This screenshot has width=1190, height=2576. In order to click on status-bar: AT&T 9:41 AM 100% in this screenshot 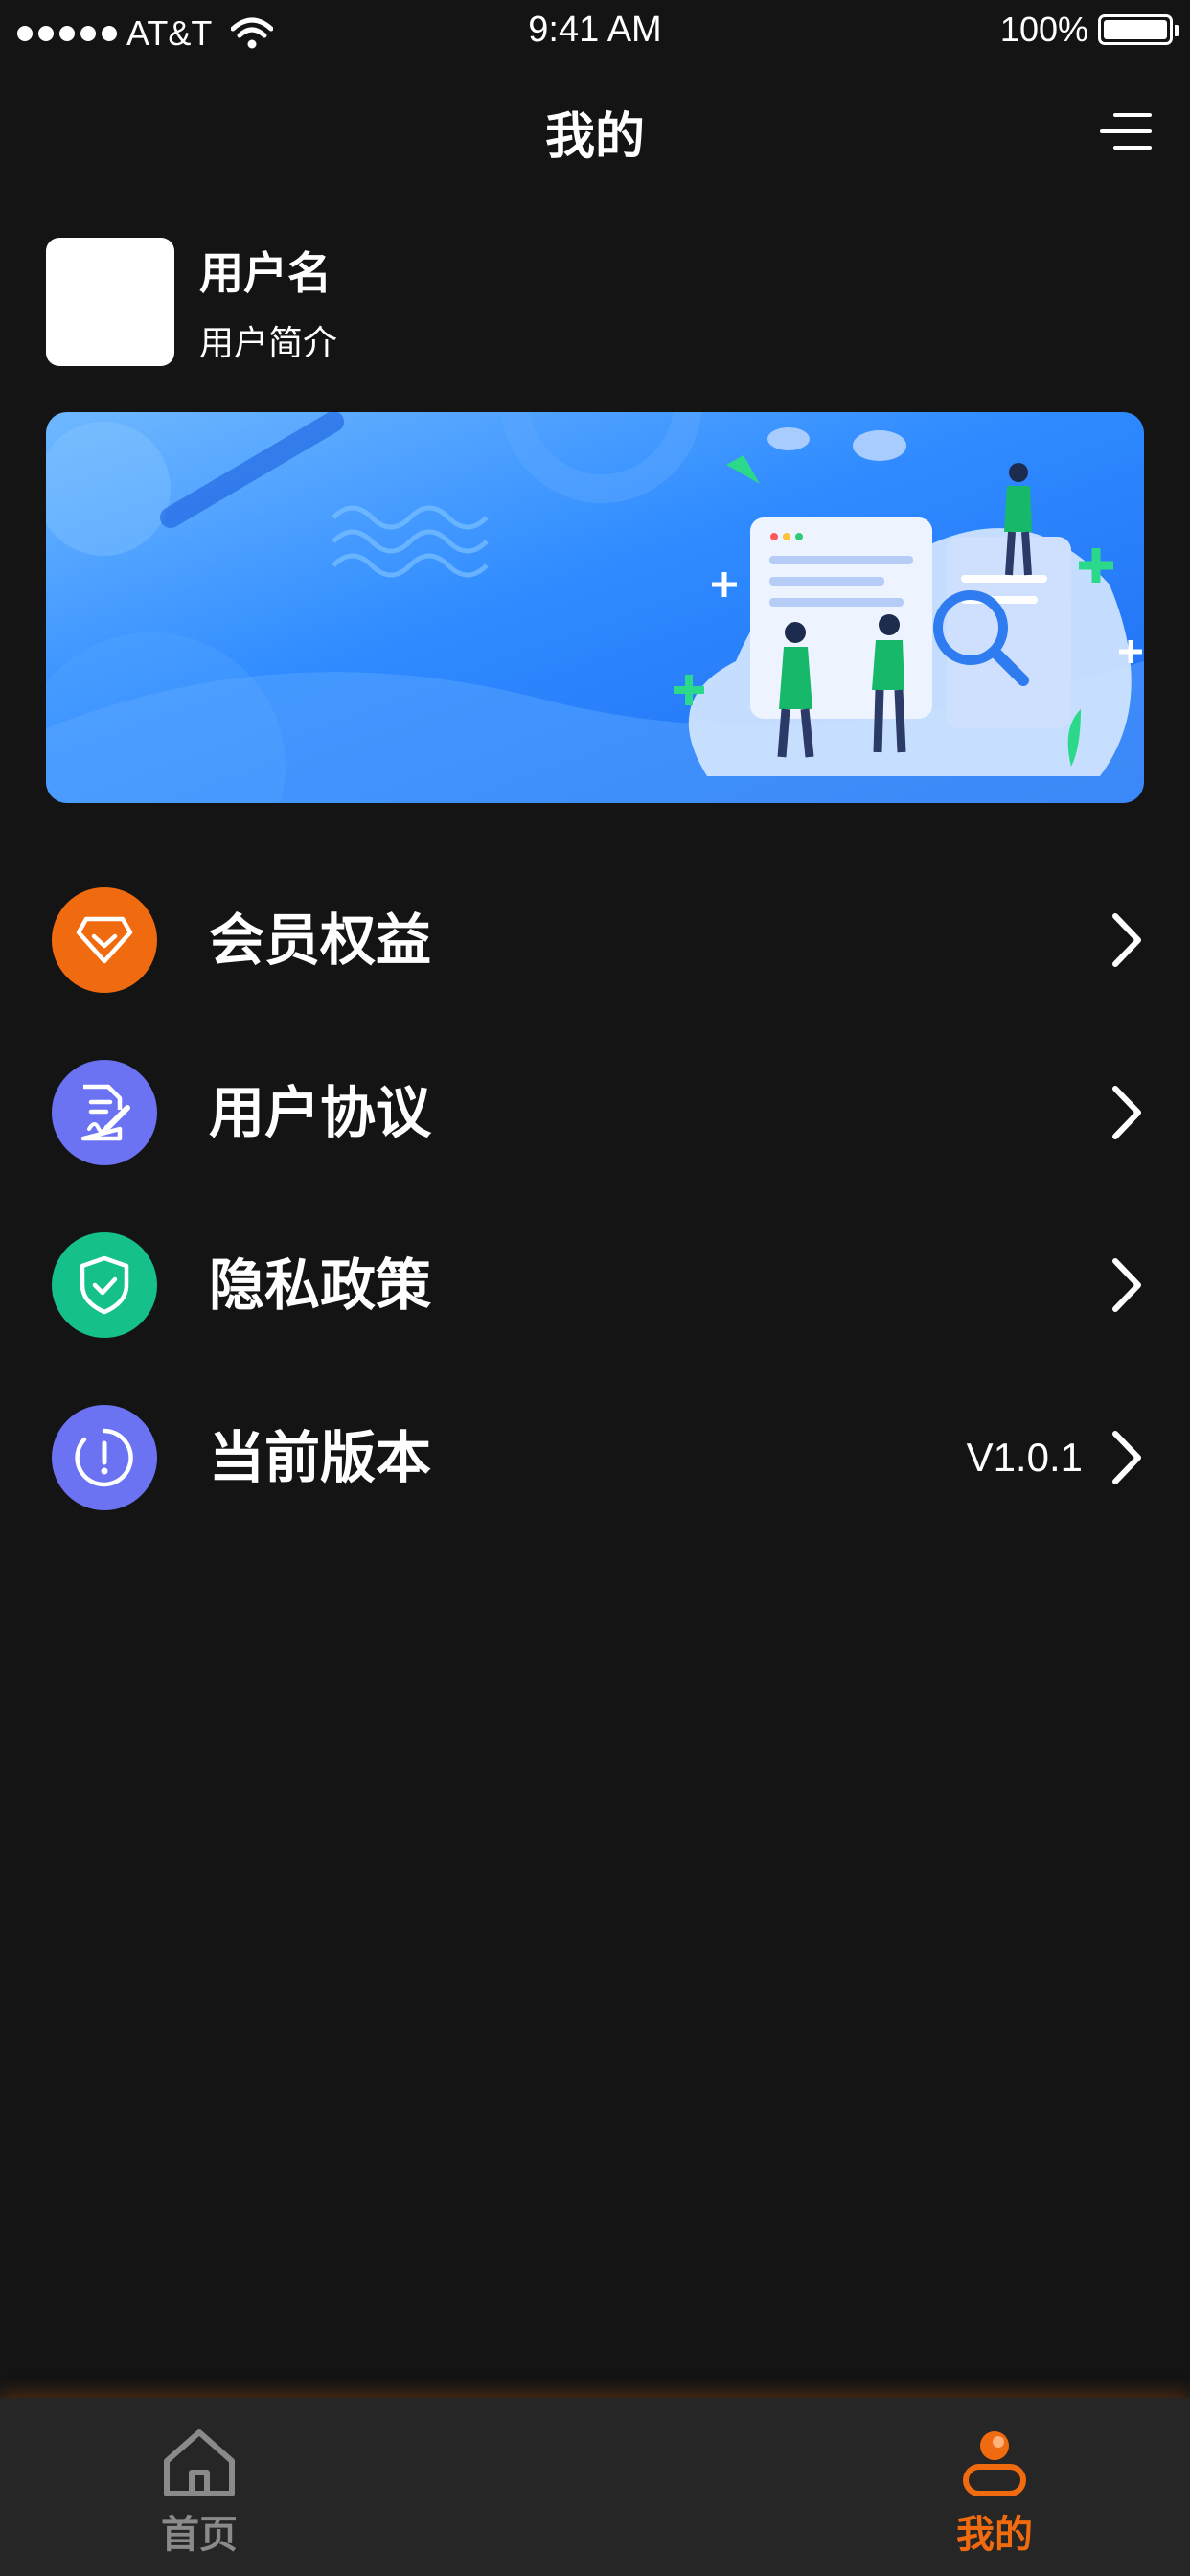, I will do `click(595, 34)`.